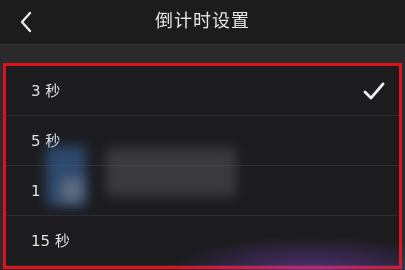 This screenshot has height=270, width=405. I want to click on page-title: 倒计时设置, so click(202, 21).